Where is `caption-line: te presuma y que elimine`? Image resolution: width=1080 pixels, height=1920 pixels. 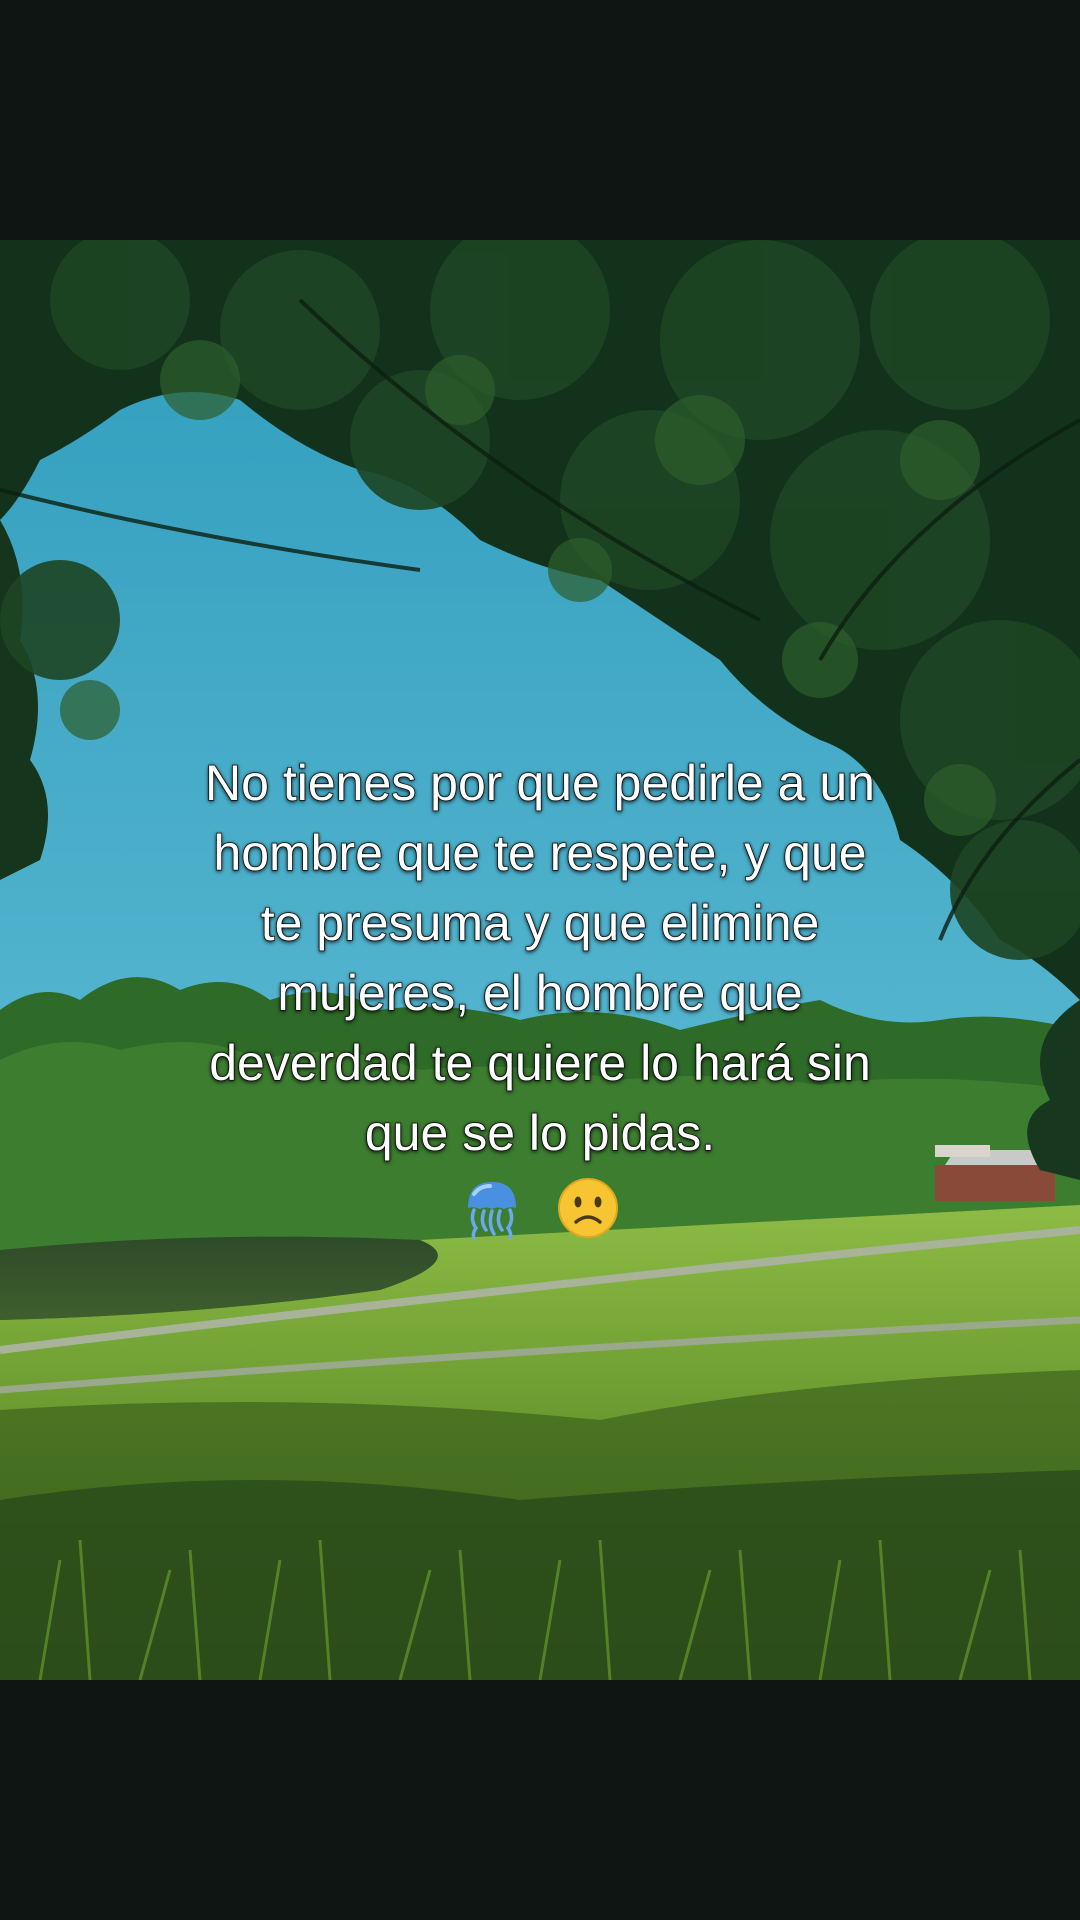 caption-line: te presuma y que elimine is located at coordinates (540, 923).